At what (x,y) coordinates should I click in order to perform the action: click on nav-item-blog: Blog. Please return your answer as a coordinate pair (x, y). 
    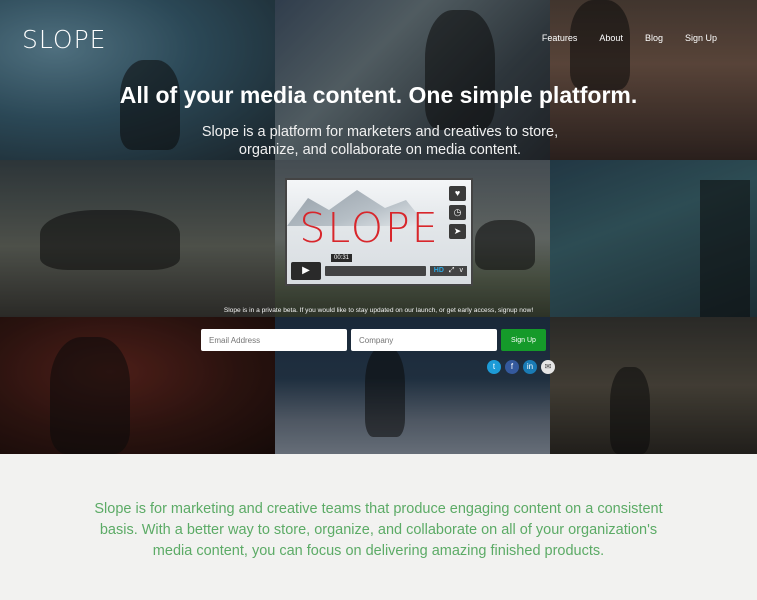
    Looking at the image, I should click on (654, 38).